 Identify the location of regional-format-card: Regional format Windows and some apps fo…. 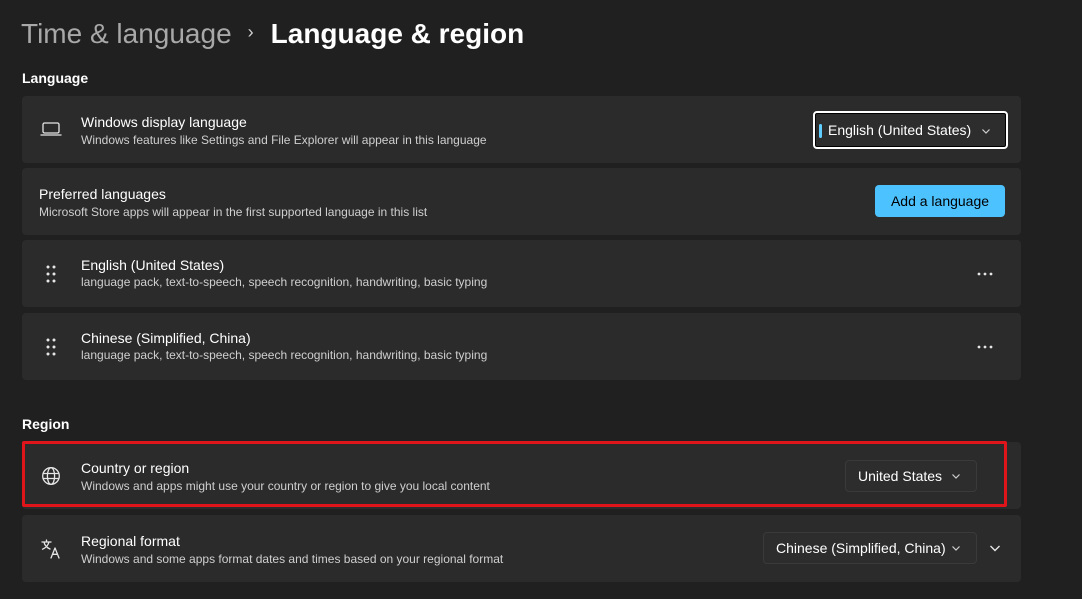
(521, 548).